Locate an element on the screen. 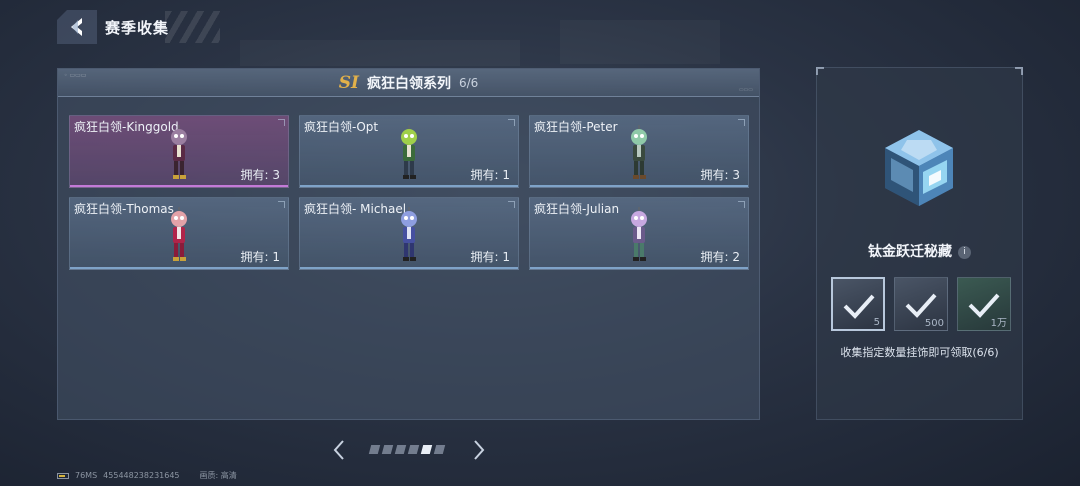 The image size is (1080, 486). collection-card: 疯狂白领-Opt 拥有: 1 is located at coordinates (409, 151).